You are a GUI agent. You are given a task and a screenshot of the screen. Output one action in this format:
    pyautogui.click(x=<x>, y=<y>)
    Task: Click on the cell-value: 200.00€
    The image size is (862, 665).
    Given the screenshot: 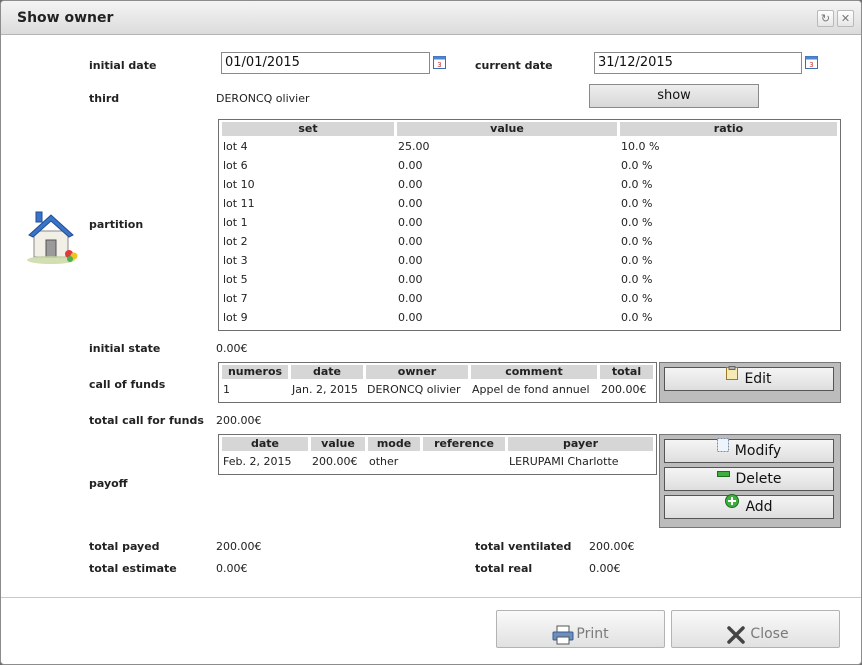 What is the action you would take?
    pyautogui.click(x=335, y=461)
    